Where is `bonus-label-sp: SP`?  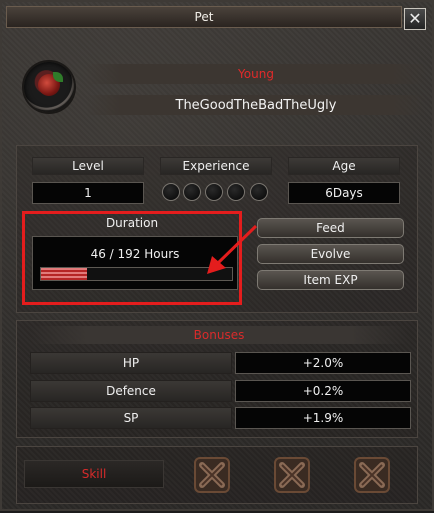
bonus-label-sp: SP is located at coordinates (131, 418).